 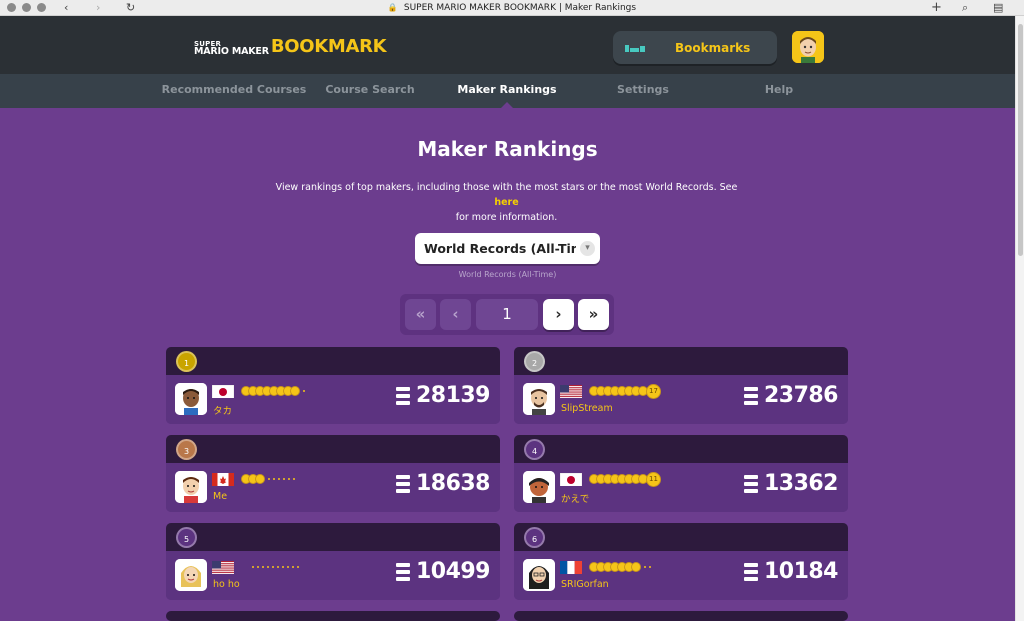 What do you see at coordinates (226, 584) in the screenshot?
I see `maker-name: ho ho` at bounding box center [226, 584].